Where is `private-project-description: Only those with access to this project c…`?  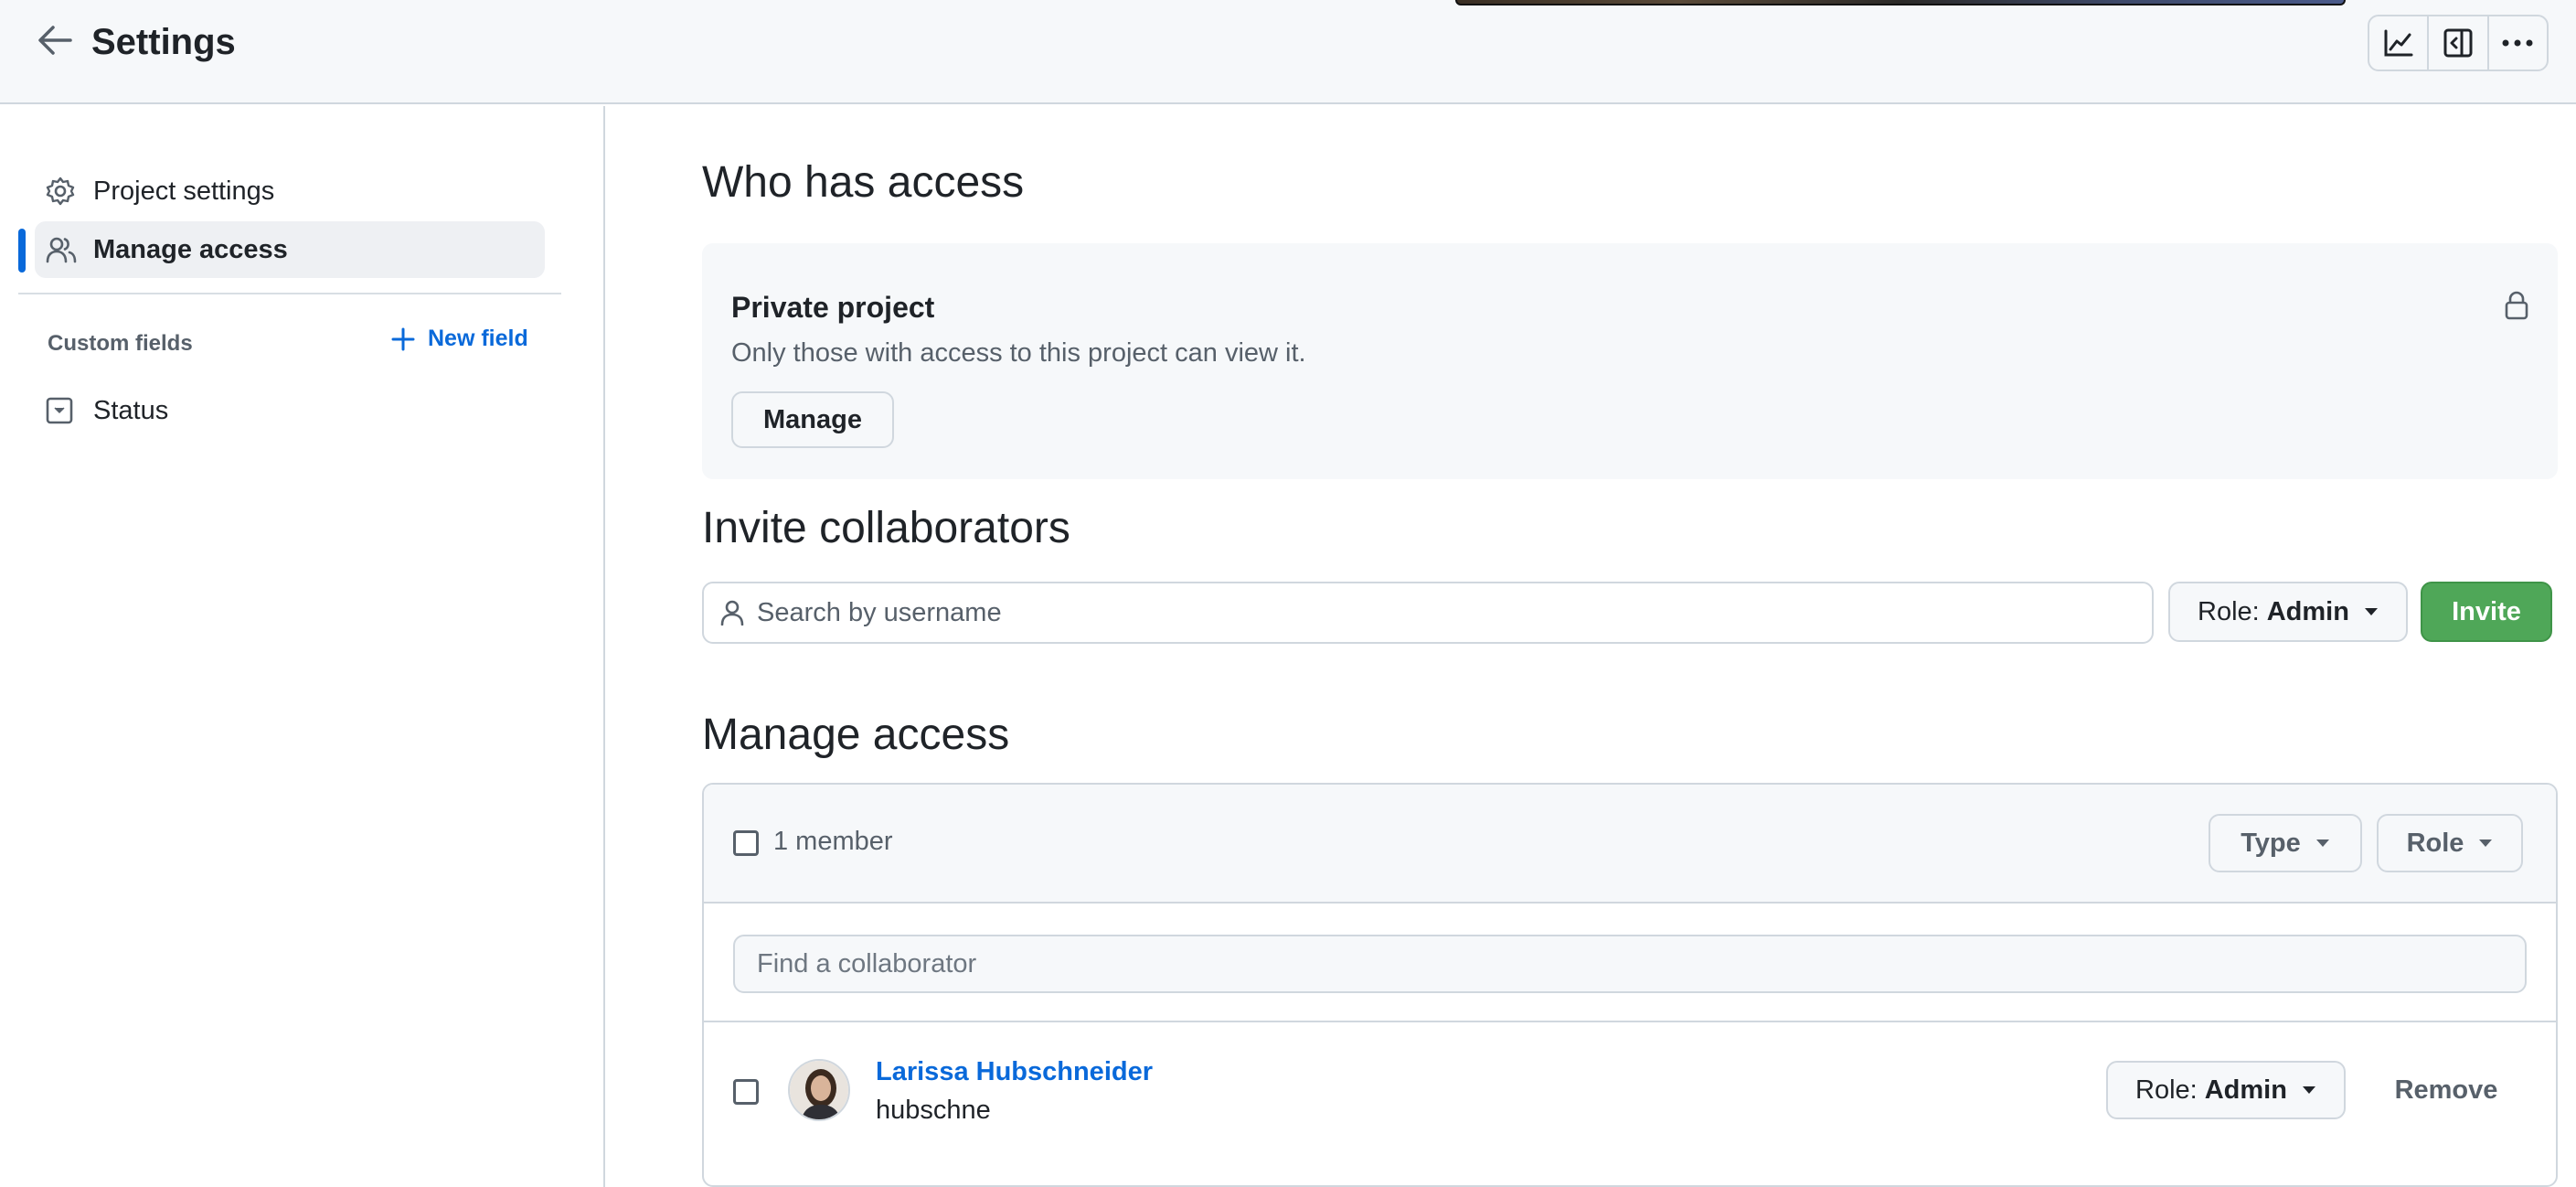 private-project-description: Only those with access to this project c… is located at coordinates (1018, 353).